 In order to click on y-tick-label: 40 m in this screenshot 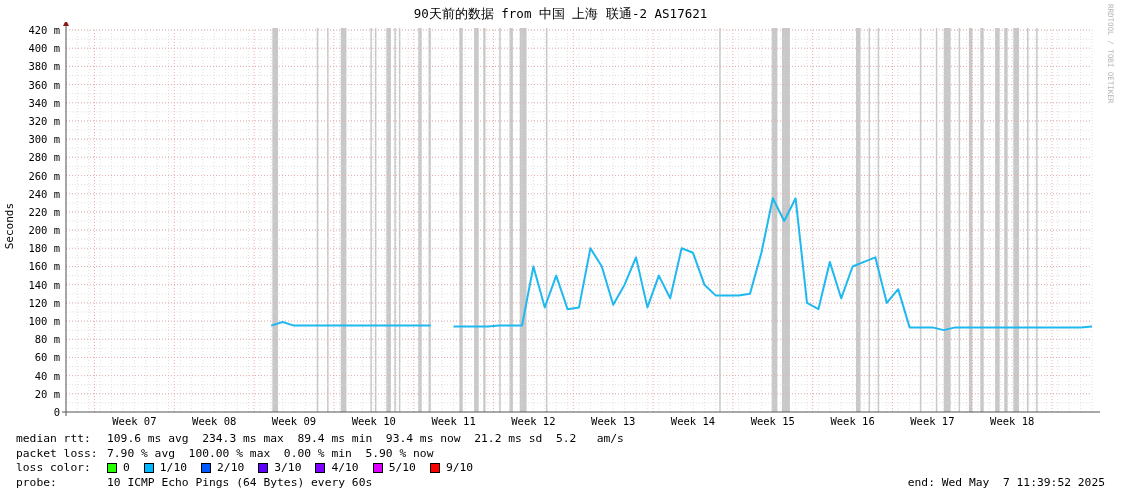, I will do `click(47, 375)`.